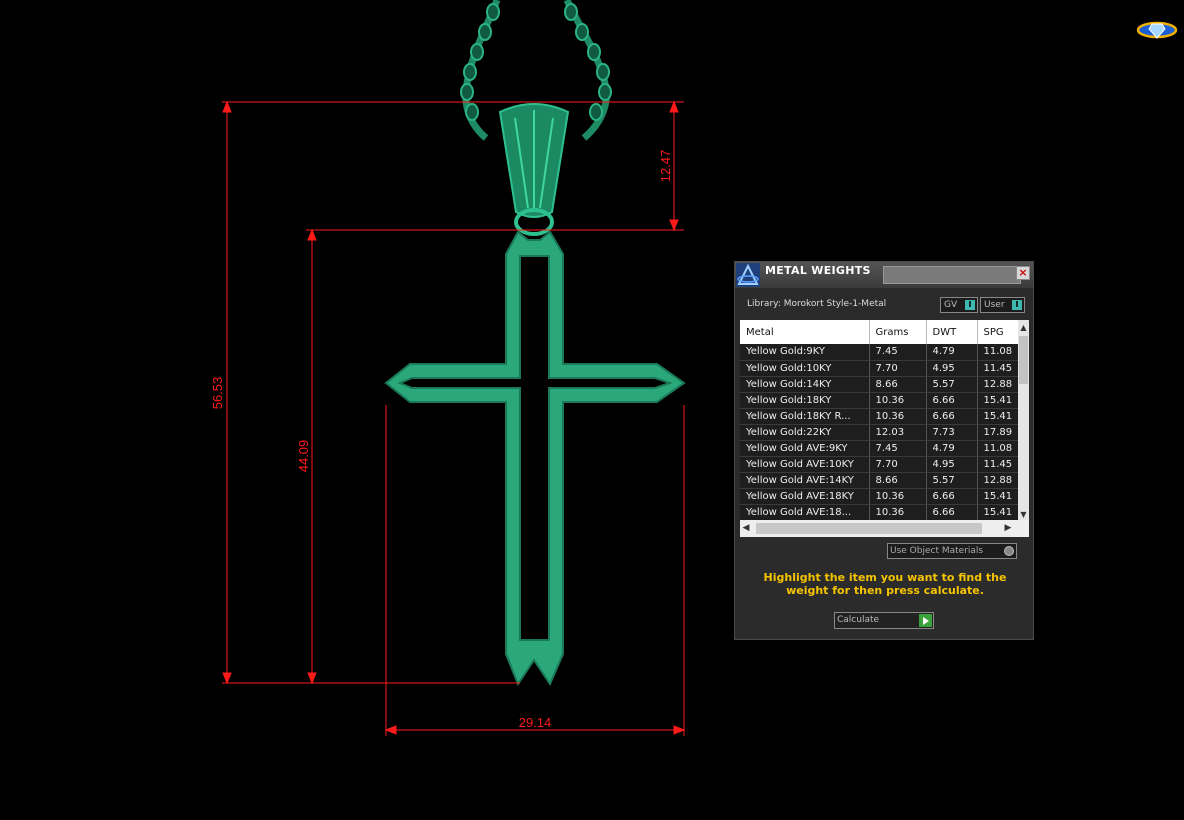 The width and height of the screenshot is (1184, 820). I want to click on use-object-materials-toggle: Use Object Materials, so click(952, 551).